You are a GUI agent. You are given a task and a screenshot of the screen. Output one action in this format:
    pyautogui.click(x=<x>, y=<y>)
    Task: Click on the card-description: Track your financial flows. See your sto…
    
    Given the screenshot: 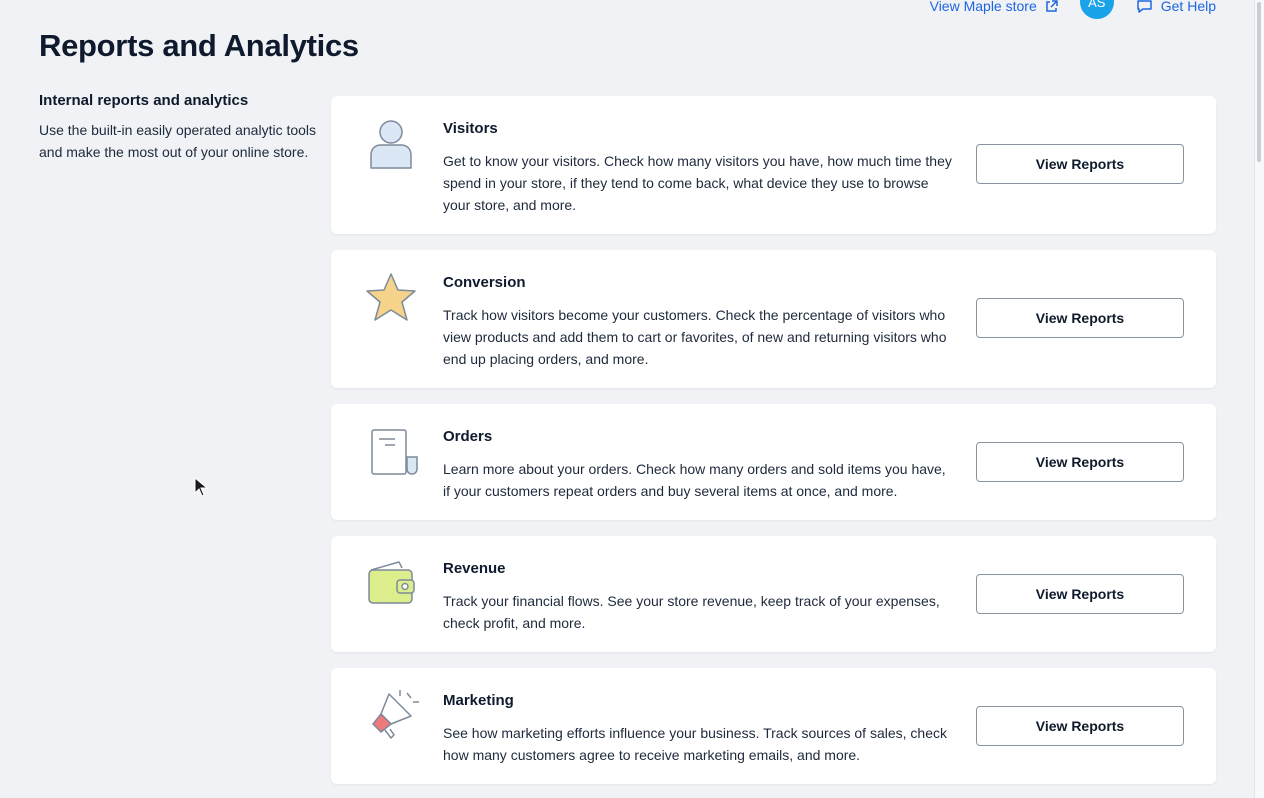 What is the action you would take?
    pyautogui.click(x=691, y=612)
    